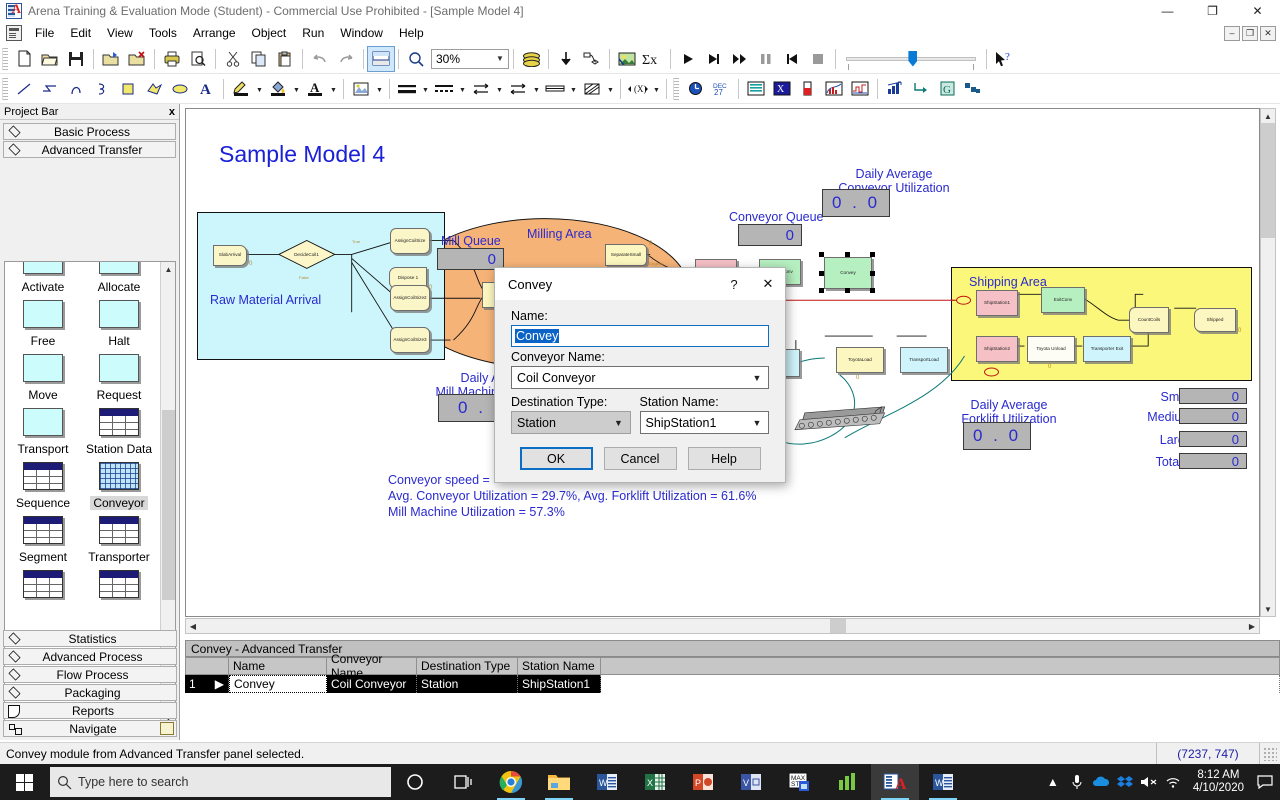 The width and height of the screenshot is (1280, 800). I want to click on hatch-icon, so click(555, 89).